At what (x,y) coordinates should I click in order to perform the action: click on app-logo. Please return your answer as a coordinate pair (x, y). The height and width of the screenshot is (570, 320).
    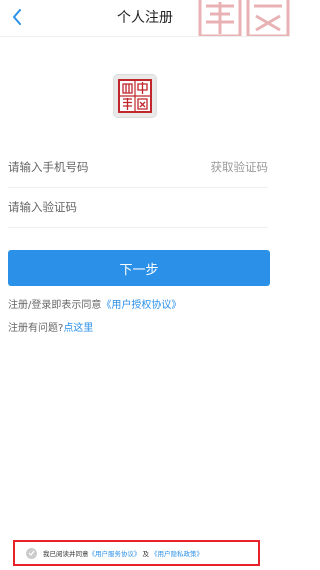
    Looking at the image, I should click on (135, 96).